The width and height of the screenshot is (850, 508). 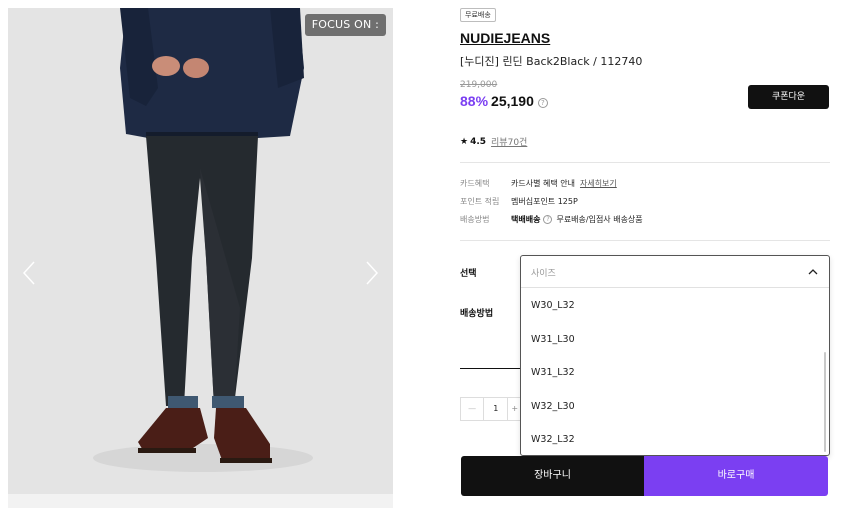 I want to click on chevron-up-icon, so click(x=813, y=272).